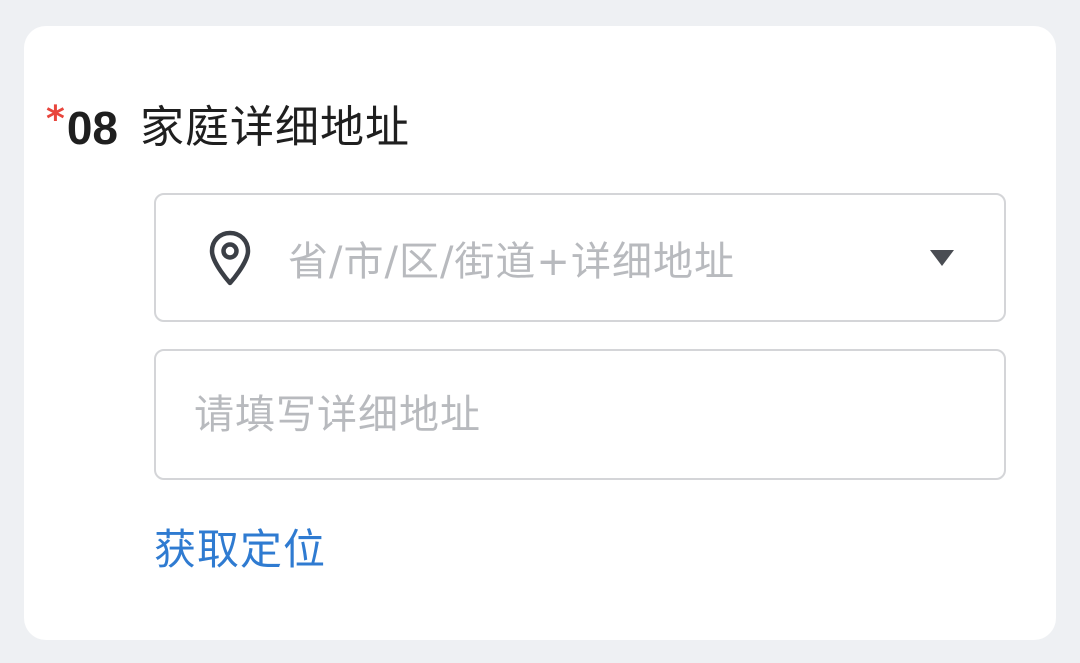  I want to click on question-number: 08, so click(92, 128).